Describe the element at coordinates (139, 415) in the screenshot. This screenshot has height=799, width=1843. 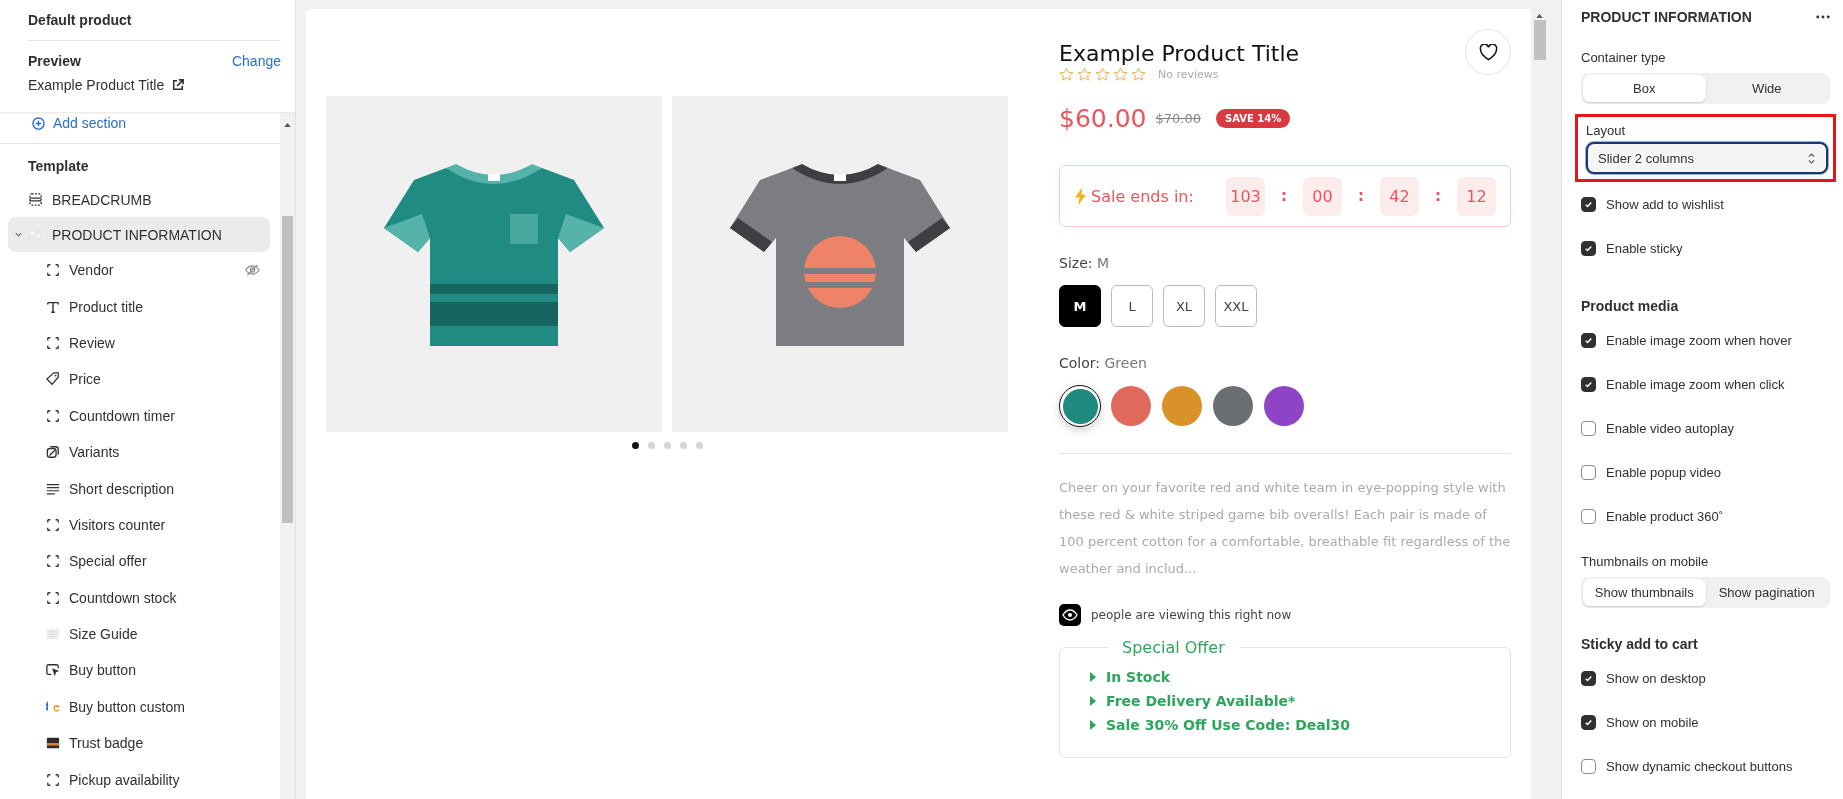
I see `block-item: Countdown timer` at that location.